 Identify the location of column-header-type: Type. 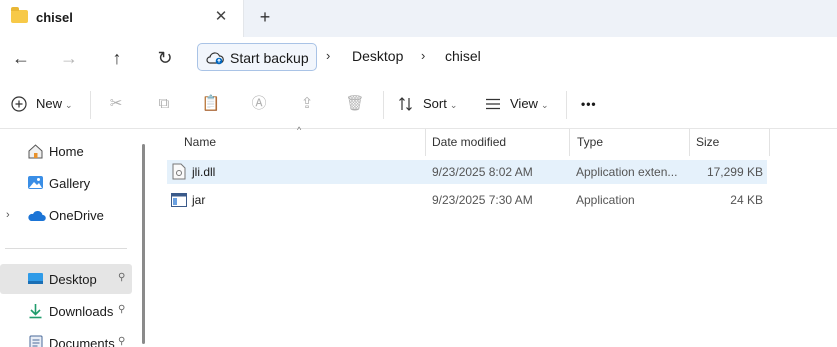
(590, 142).